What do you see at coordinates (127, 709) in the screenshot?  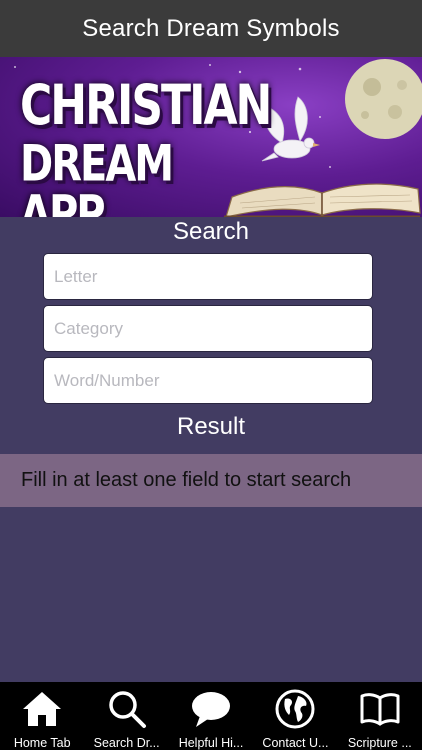 I see `search-icon` at bounding box center [127, 709].